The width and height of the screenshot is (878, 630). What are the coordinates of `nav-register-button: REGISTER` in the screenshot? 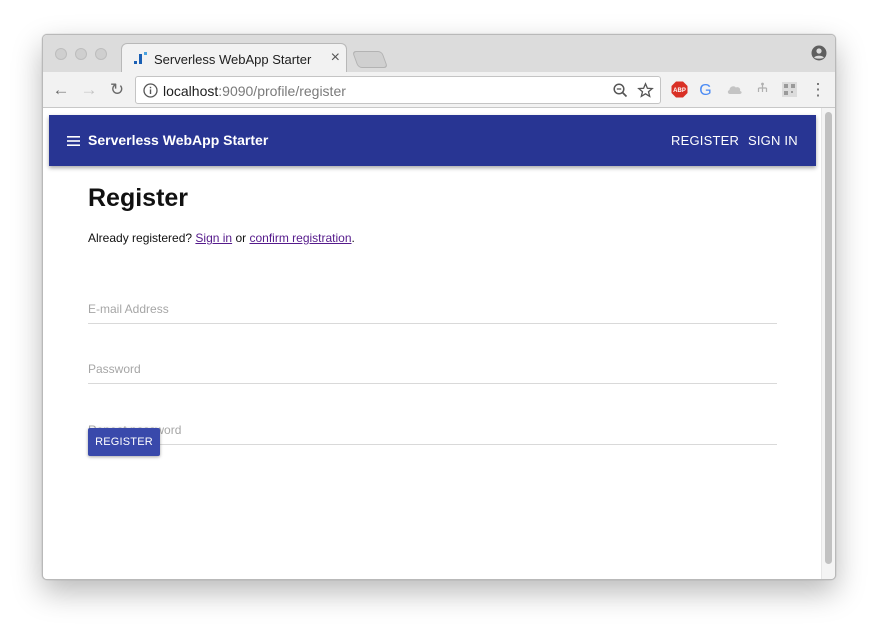 It's located at (705, 140).